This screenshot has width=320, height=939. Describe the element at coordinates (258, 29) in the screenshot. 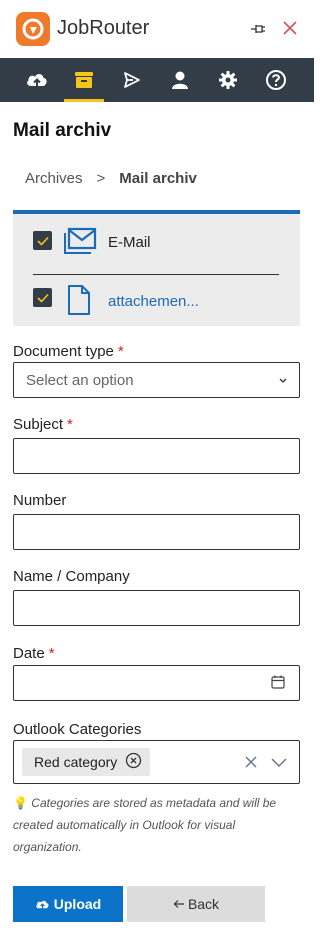

I see `pin-icon` at that location.